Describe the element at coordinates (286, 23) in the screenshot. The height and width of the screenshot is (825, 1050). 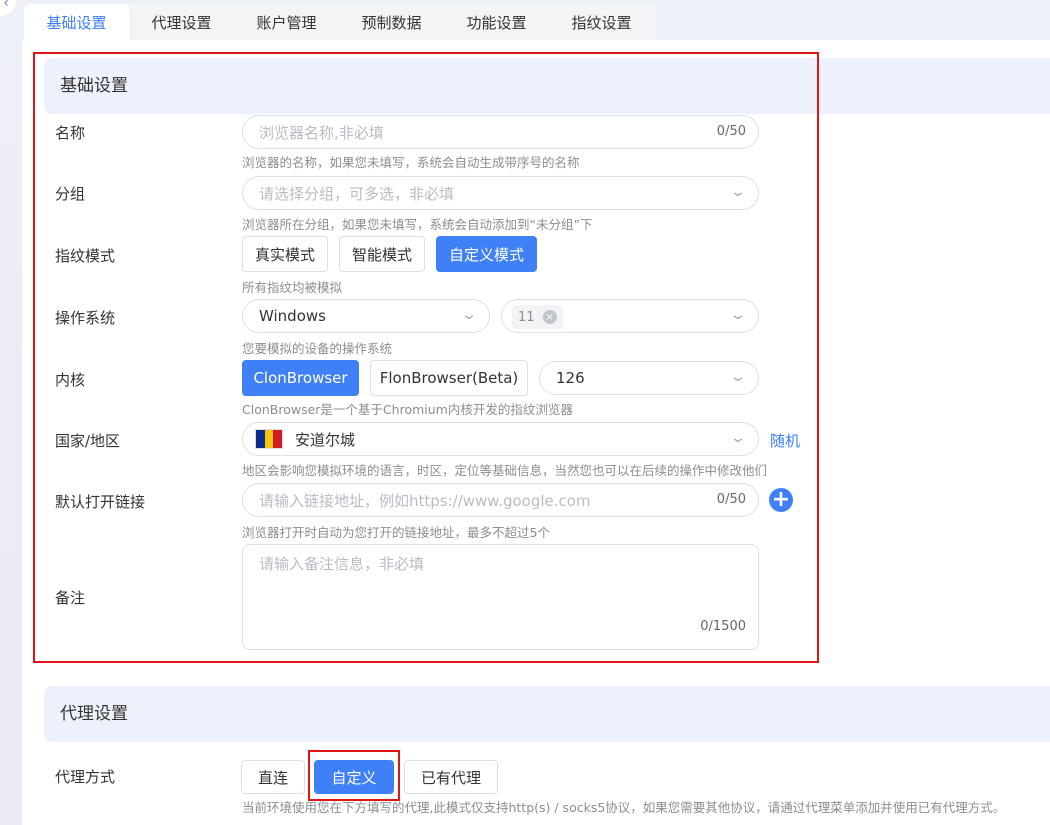
I see `tab-account-management: 账户管理` at that location.